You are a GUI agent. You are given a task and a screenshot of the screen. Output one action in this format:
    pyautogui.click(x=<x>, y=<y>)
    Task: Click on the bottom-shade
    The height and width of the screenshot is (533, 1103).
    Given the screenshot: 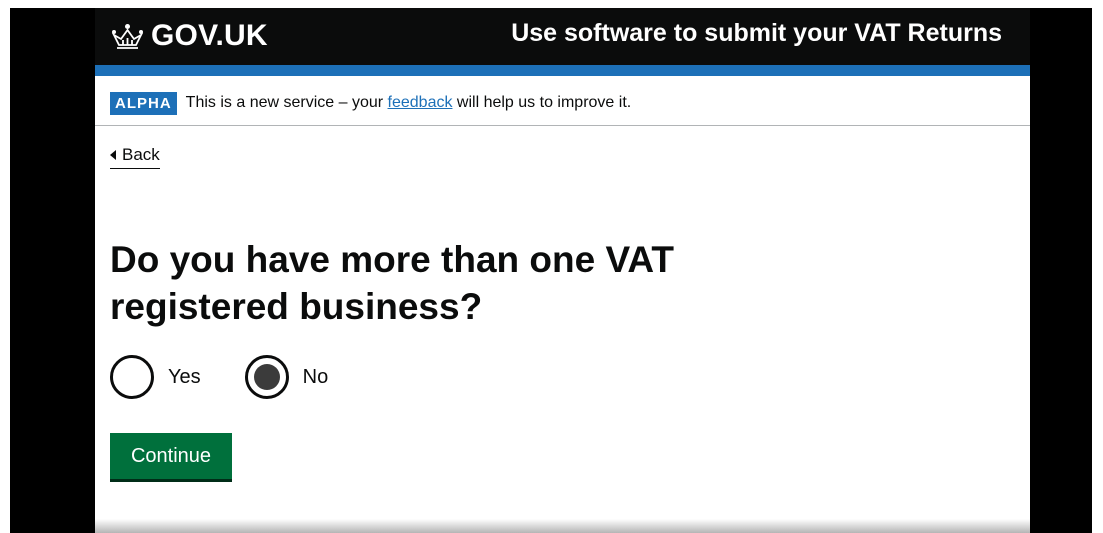 What is the action you would take?
    pyautogui.click(x=562, y=526)
    